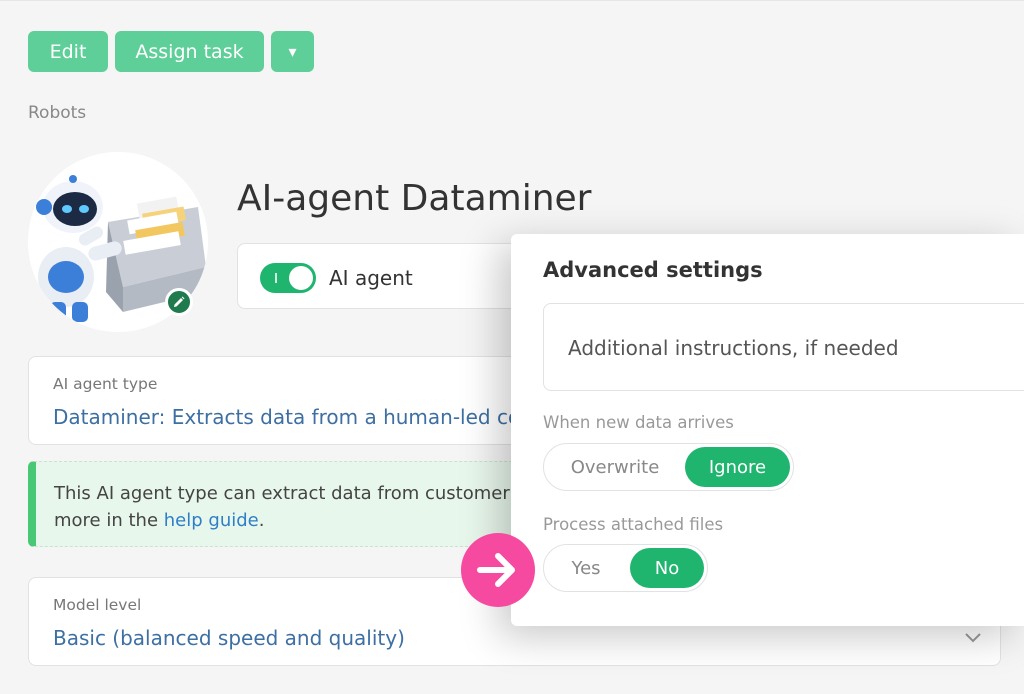 This screenshot has width=1024, height=694. I want to click on edit-avatar-button, so click(179, 302).